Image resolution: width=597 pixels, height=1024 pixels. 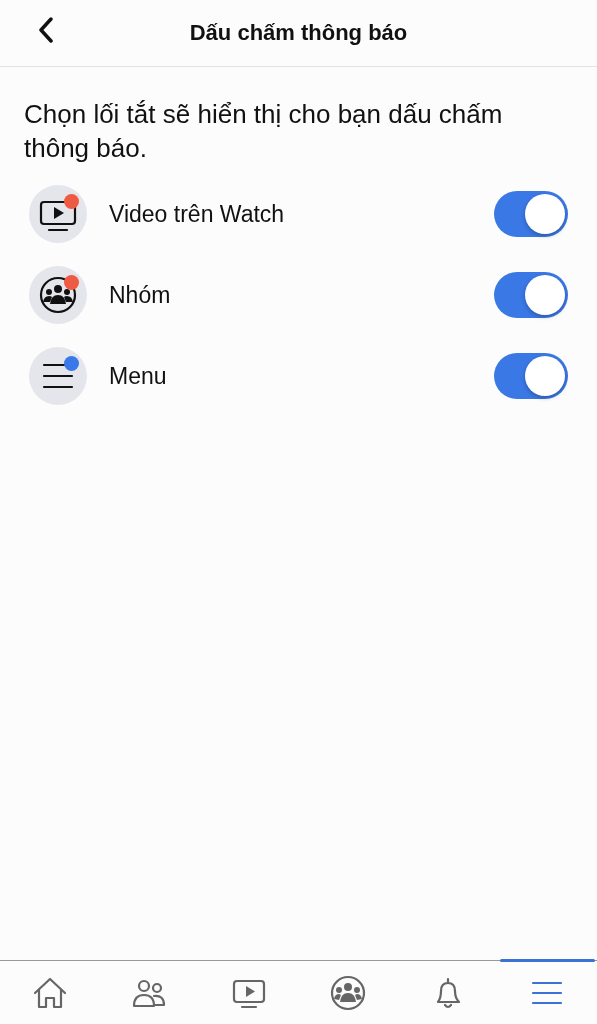 I want to click on shortcut-label: Video trên Watch, so click(x=197, y=214).